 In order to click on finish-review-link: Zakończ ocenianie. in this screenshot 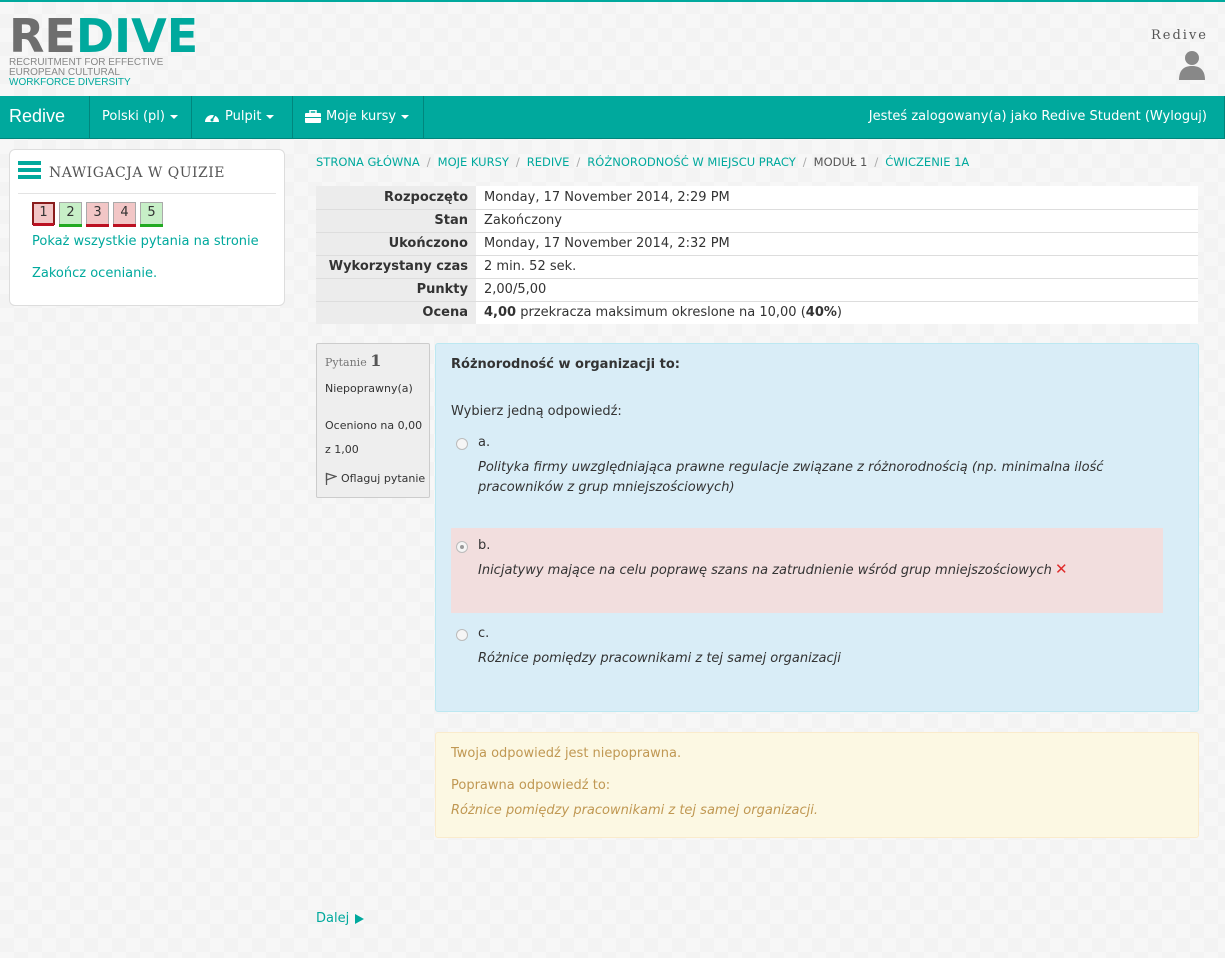, I will do `click(94, 273)`.